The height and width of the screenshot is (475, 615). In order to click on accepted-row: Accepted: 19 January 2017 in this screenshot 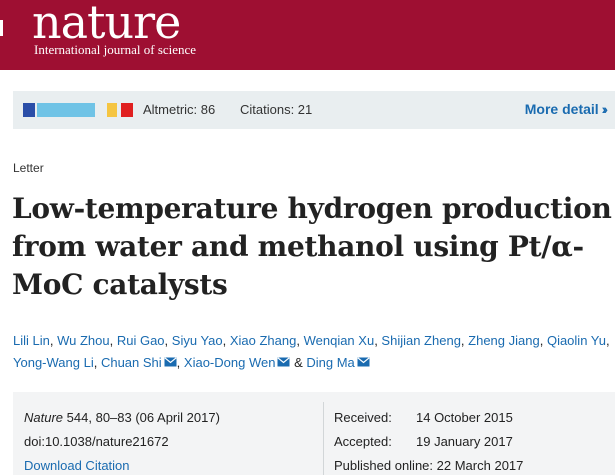, I will do `click(428, 442)`.